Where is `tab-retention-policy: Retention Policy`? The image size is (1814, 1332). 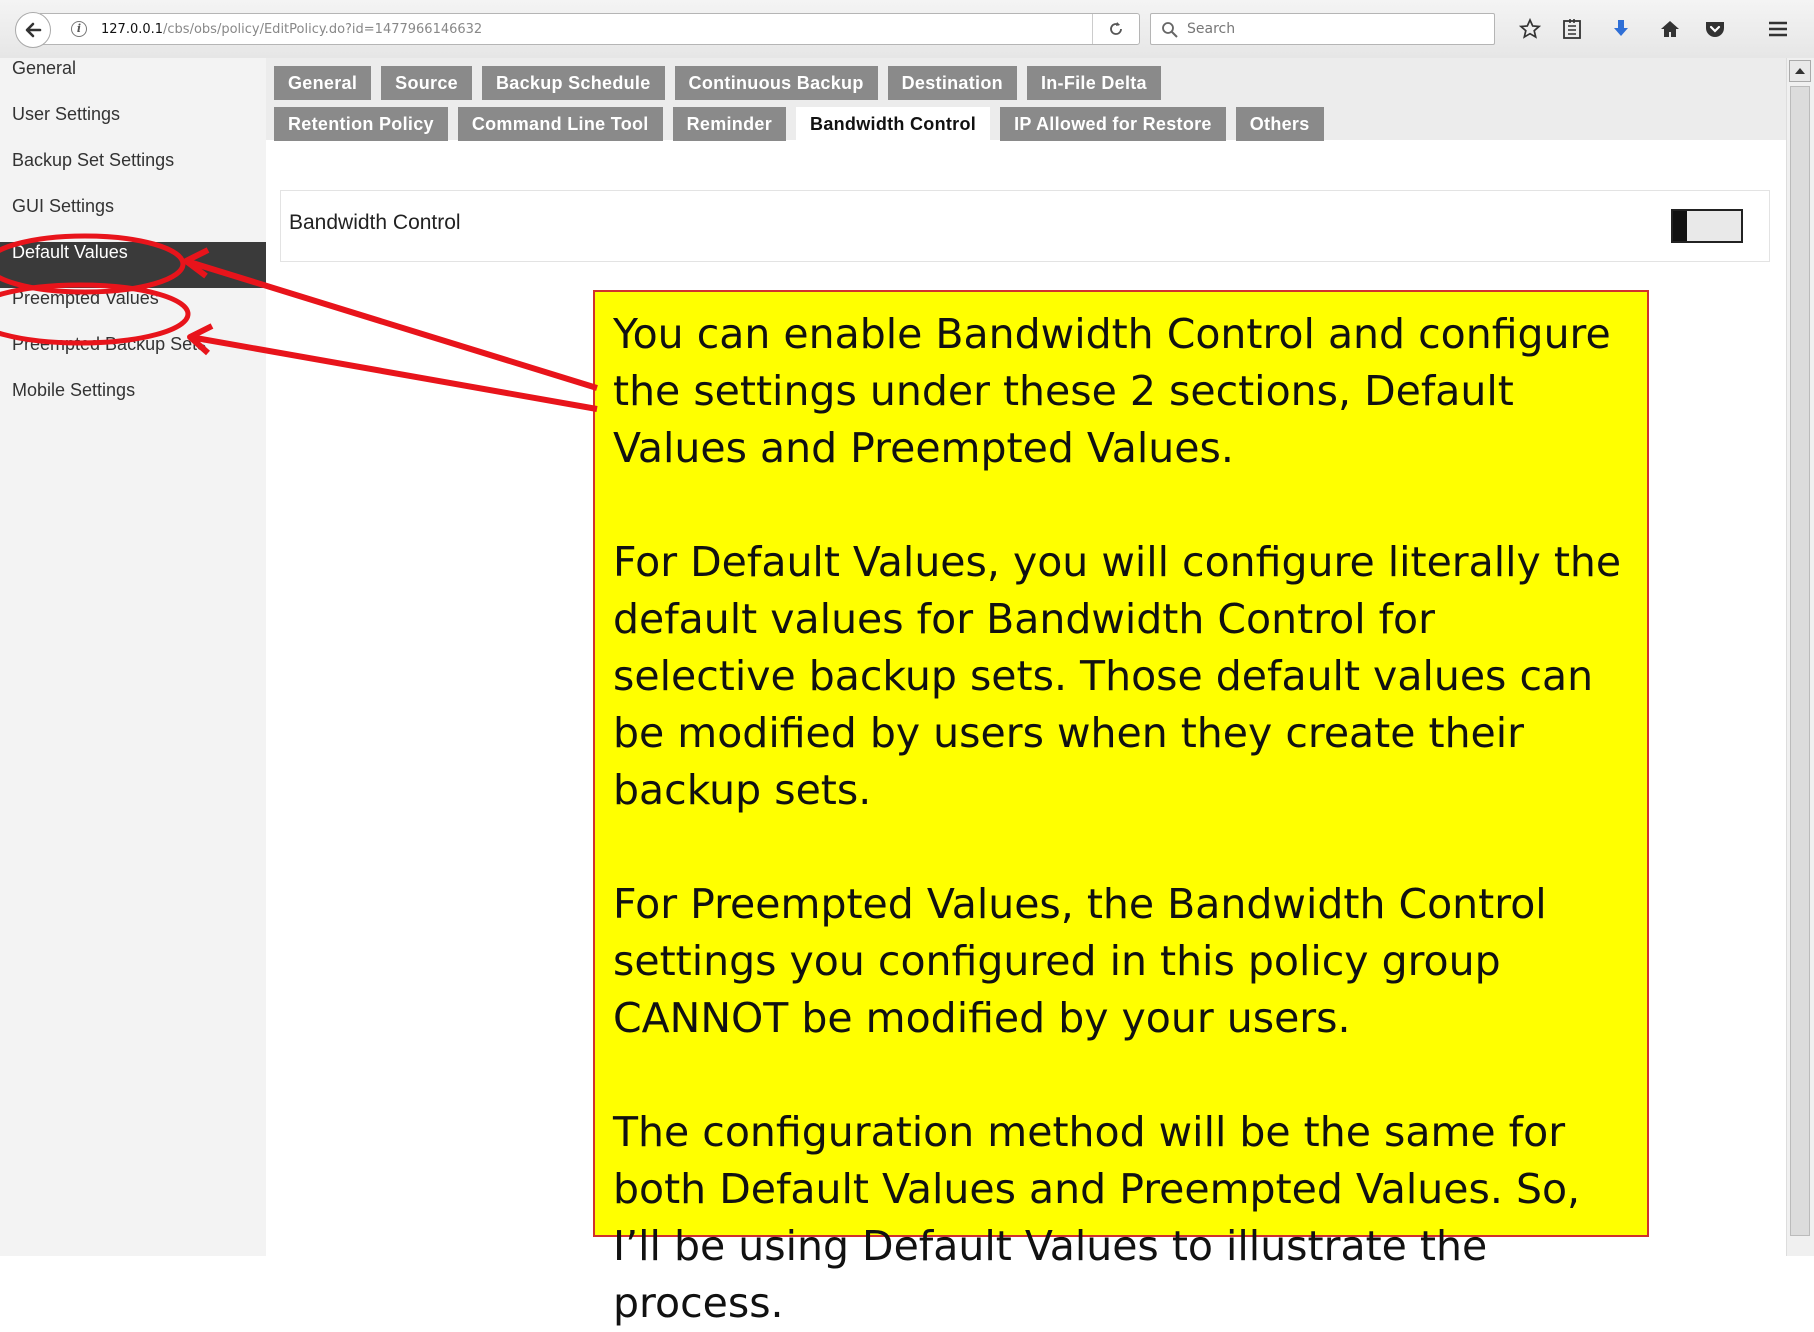
tab-retention-policy: Retention Policy is located at coordinates (361, 124).